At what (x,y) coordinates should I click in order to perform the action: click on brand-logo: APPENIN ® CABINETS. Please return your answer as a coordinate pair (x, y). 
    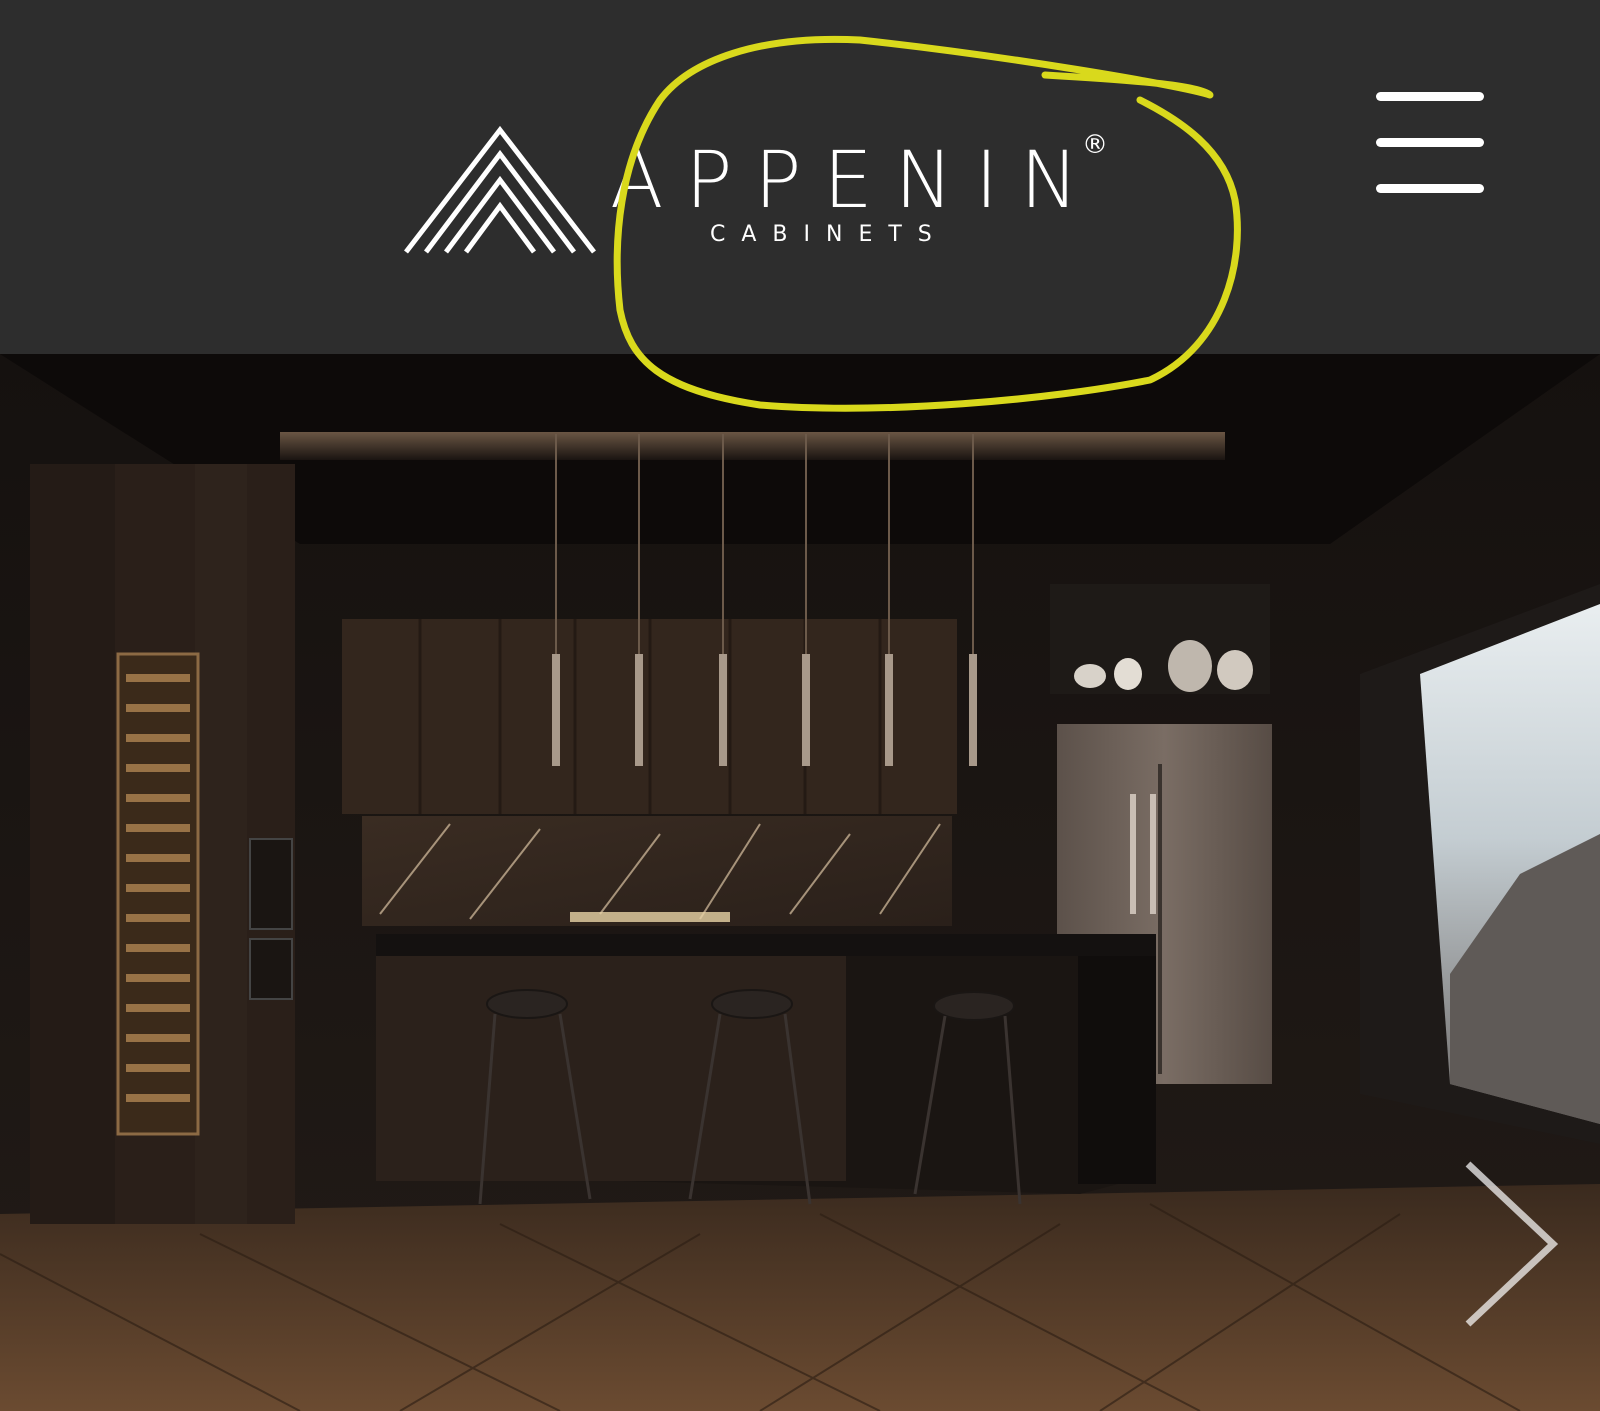
    Looking at the image, I should click on (764, 190).